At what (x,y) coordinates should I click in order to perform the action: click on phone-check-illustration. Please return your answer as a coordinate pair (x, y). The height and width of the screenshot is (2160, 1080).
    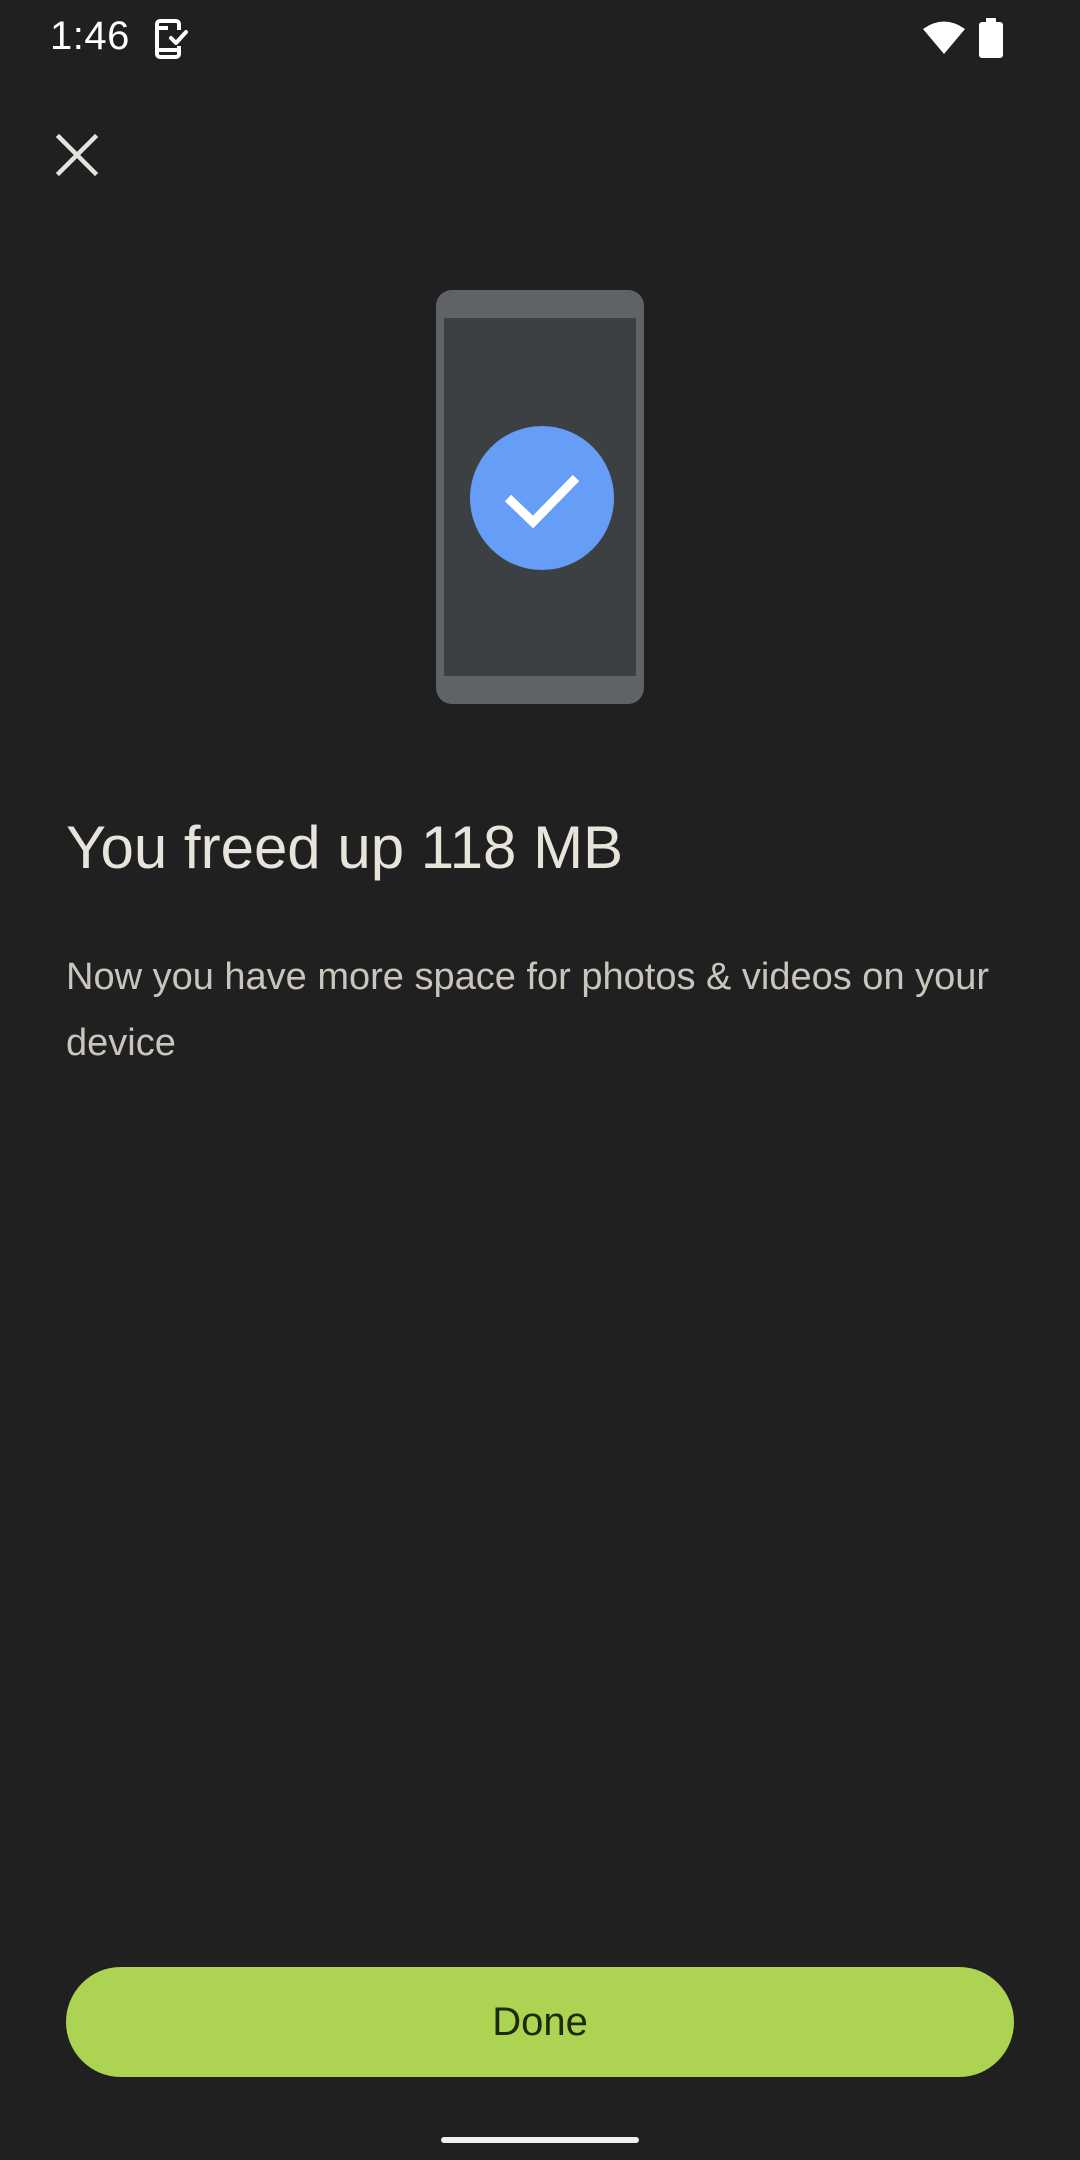
    Looking at the image, I should click on (540, 497).